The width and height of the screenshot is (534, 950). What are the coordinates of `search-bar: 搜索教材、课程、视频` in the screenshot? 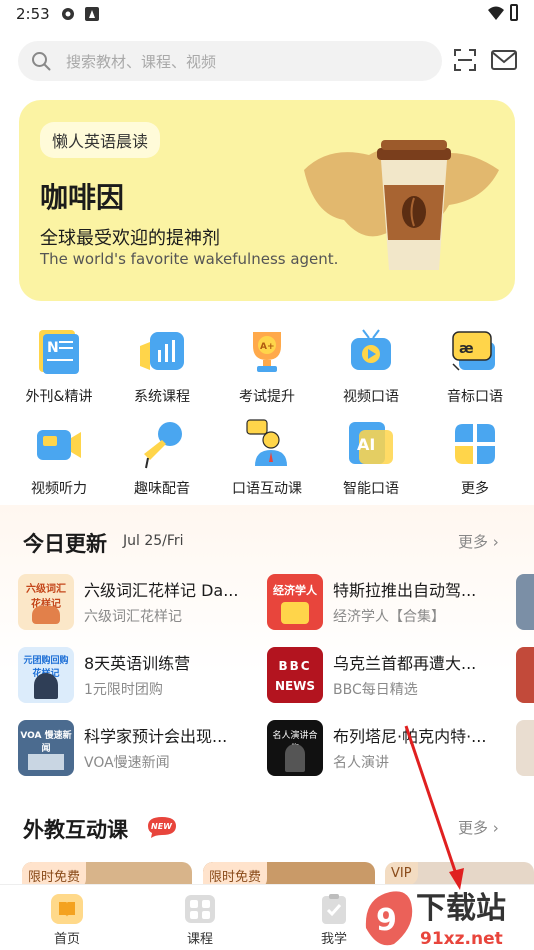 It's located at (230, 61).